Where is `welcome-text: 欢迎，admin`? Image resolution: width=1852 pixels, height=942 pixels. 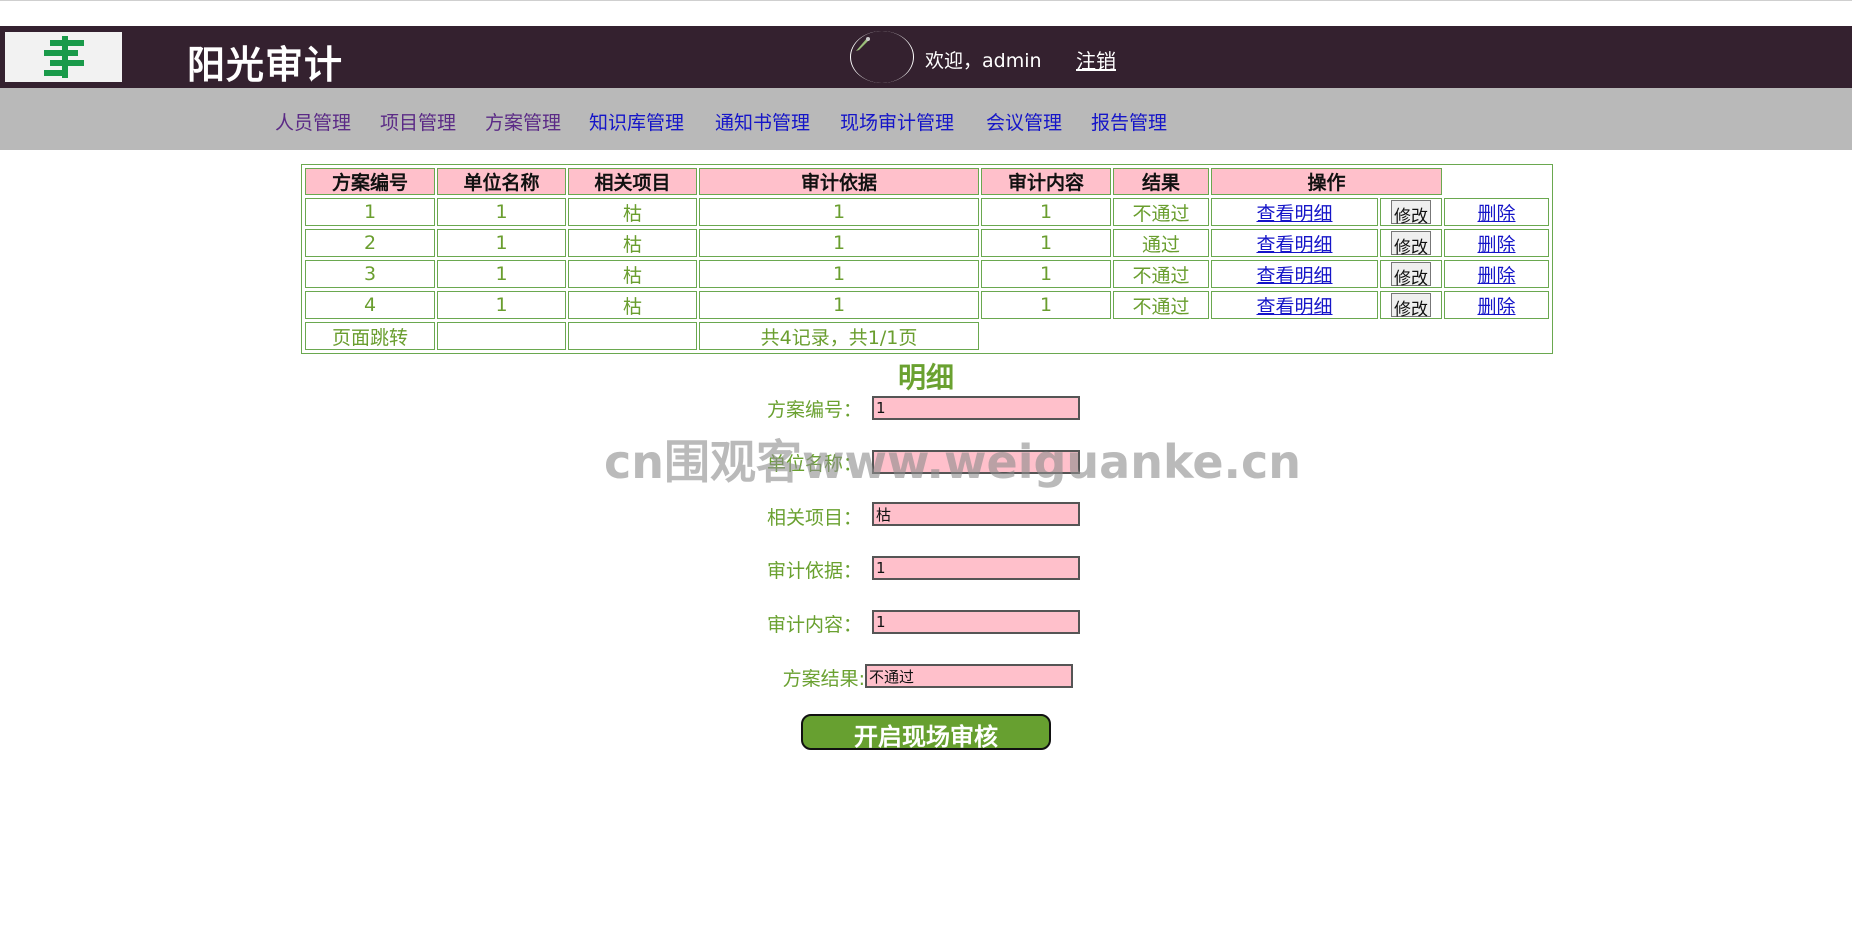 welcome-text: 欢迎，admin is located at coordinates (983, 61).